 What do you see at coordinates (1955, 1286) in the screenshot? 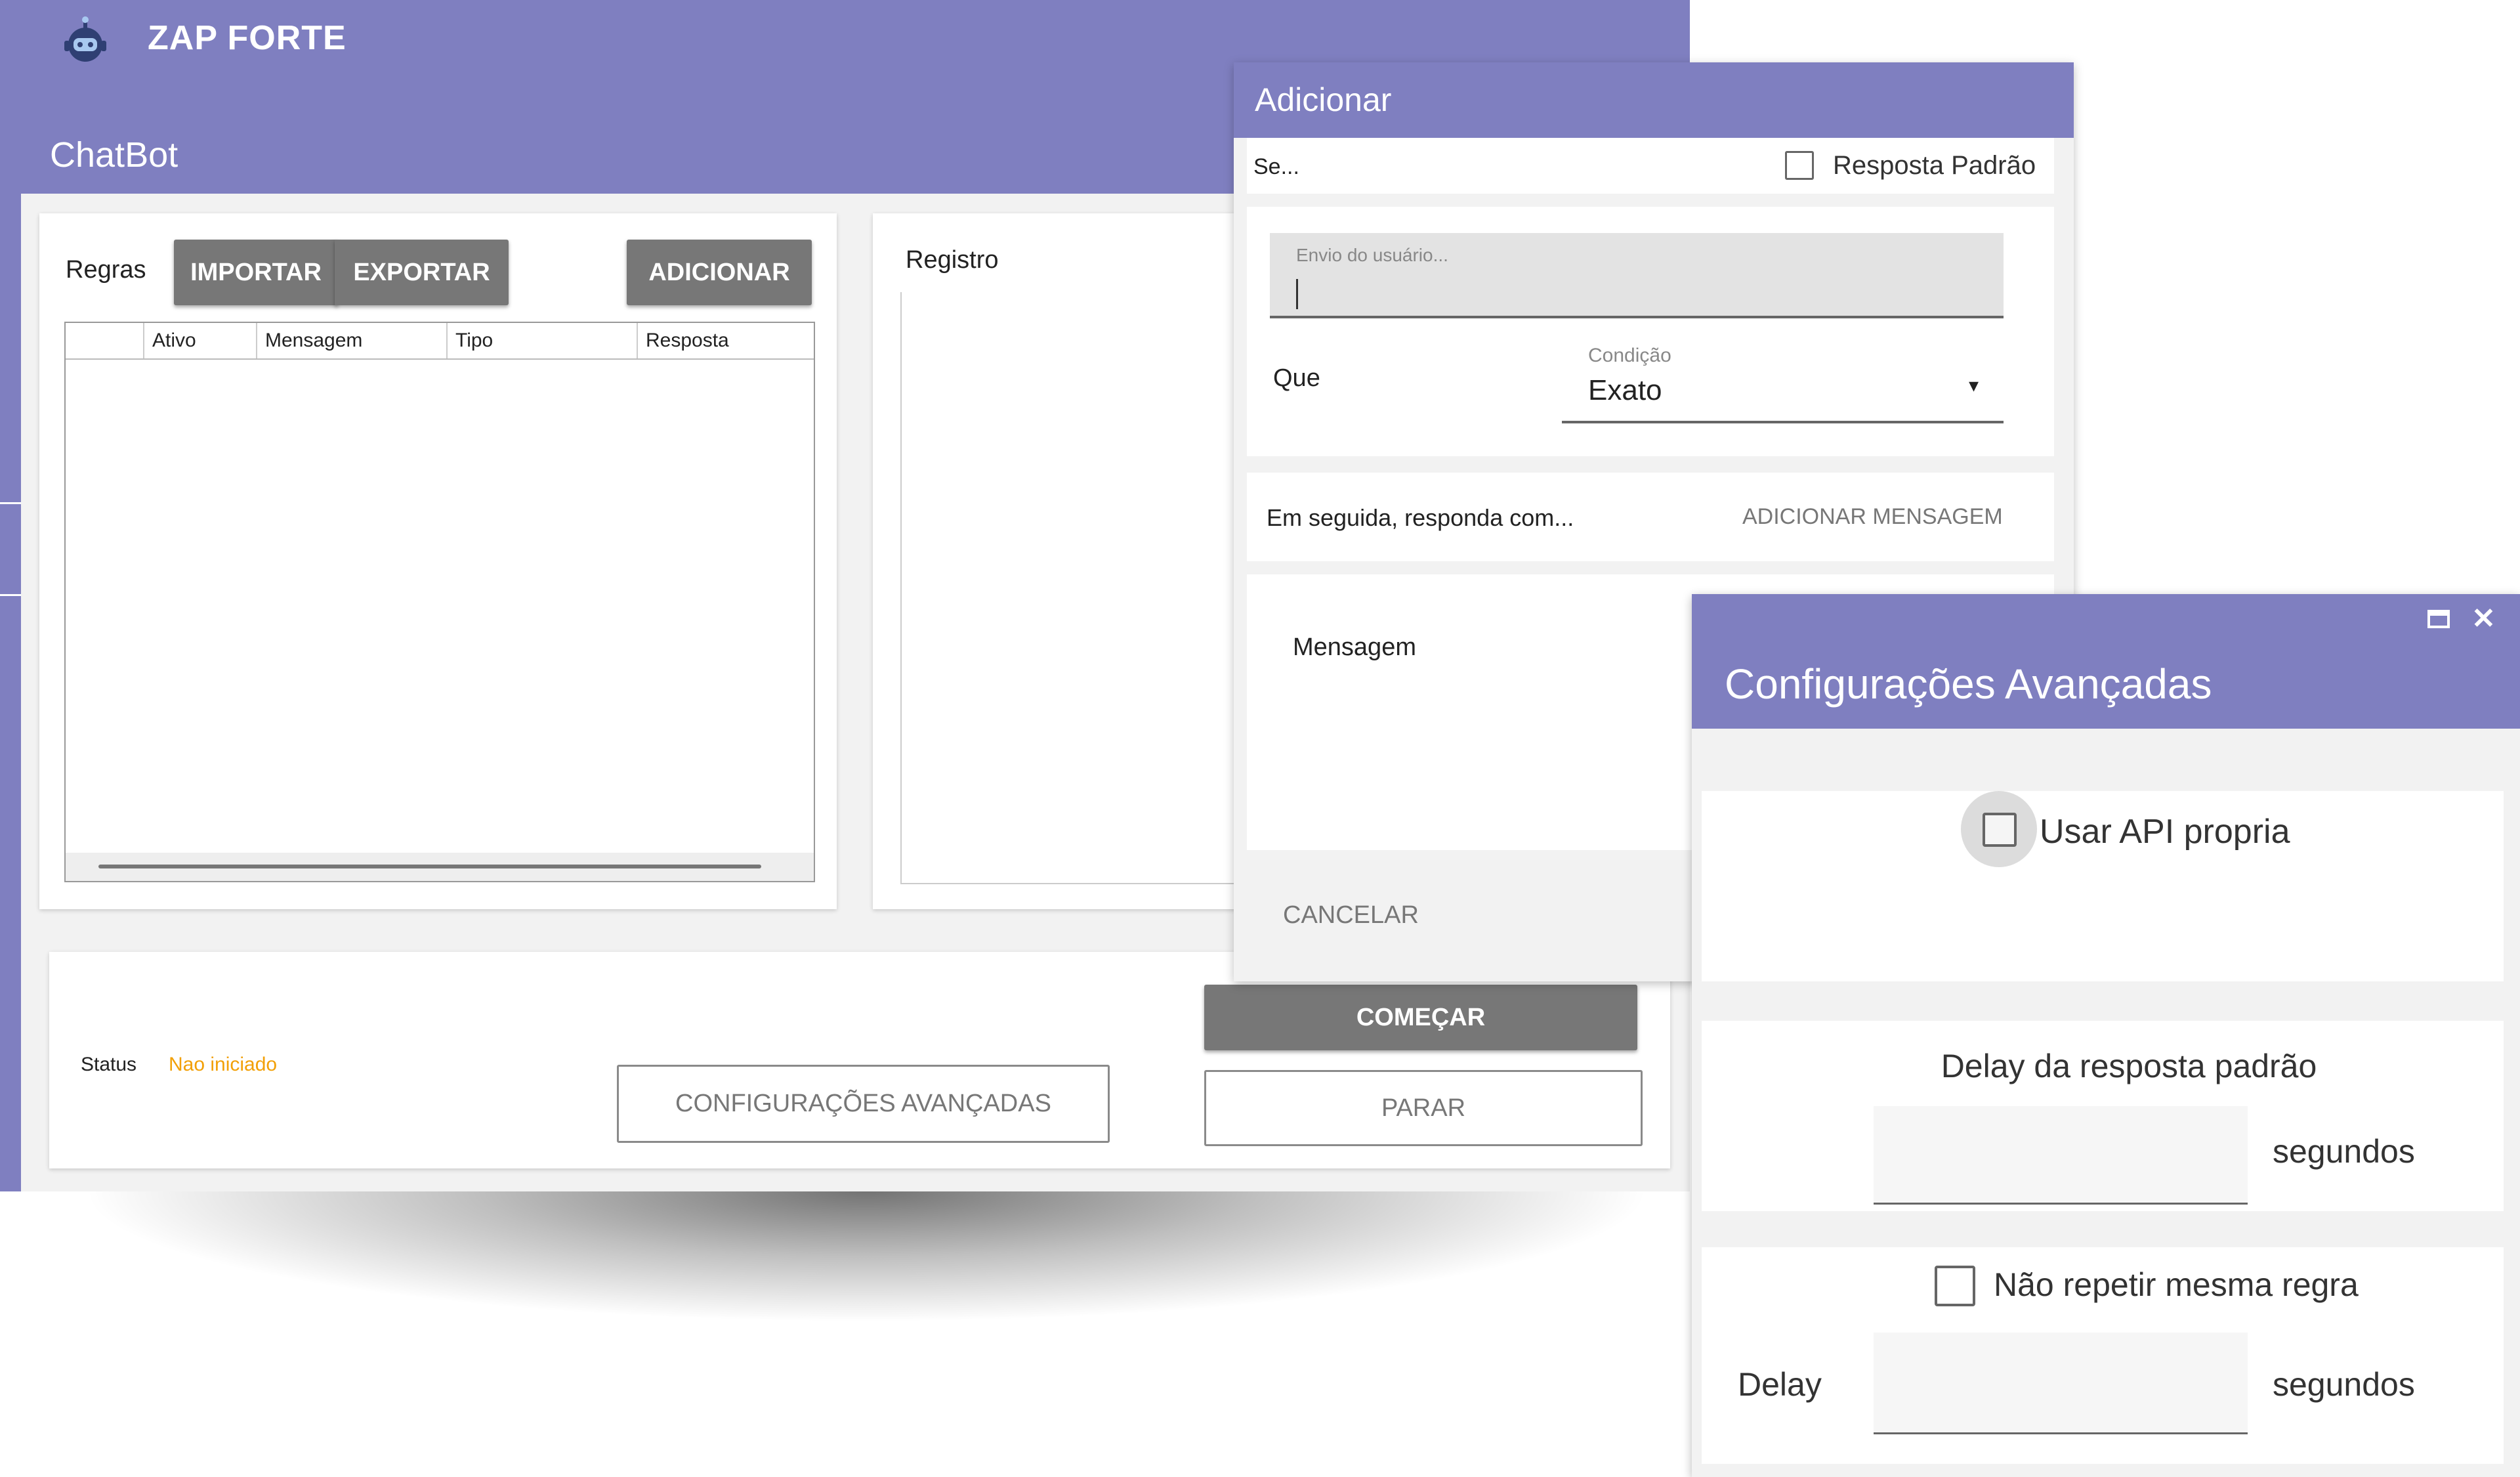
I see `no-repeat-checkbox` at bounding box center [1955, 1286].